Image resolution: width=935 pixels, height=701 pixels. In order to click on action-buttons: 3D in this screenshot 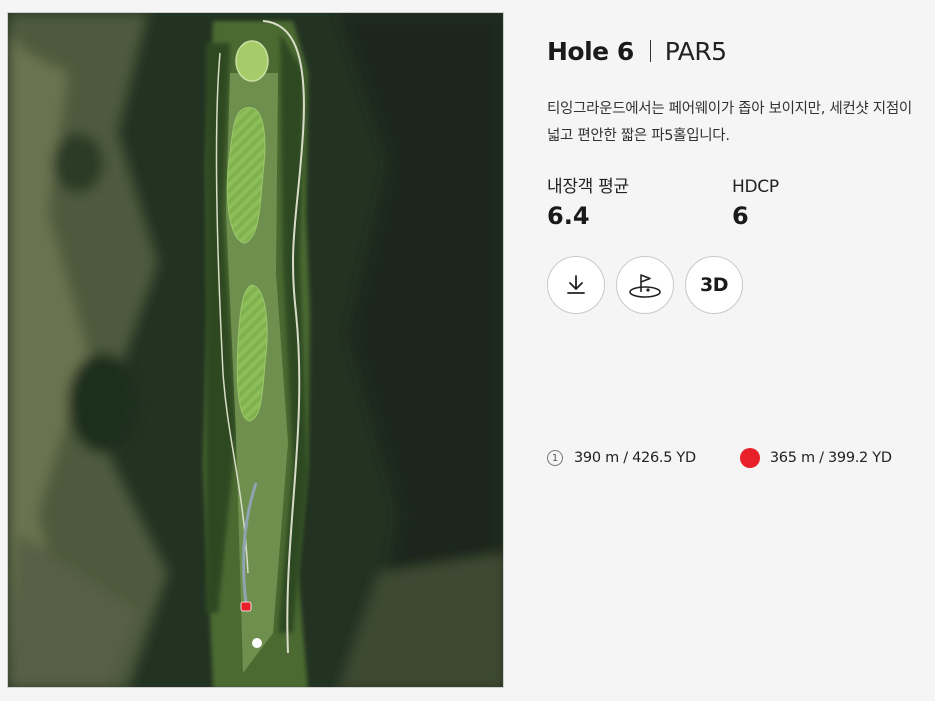, I will do `click(737, 285)`.